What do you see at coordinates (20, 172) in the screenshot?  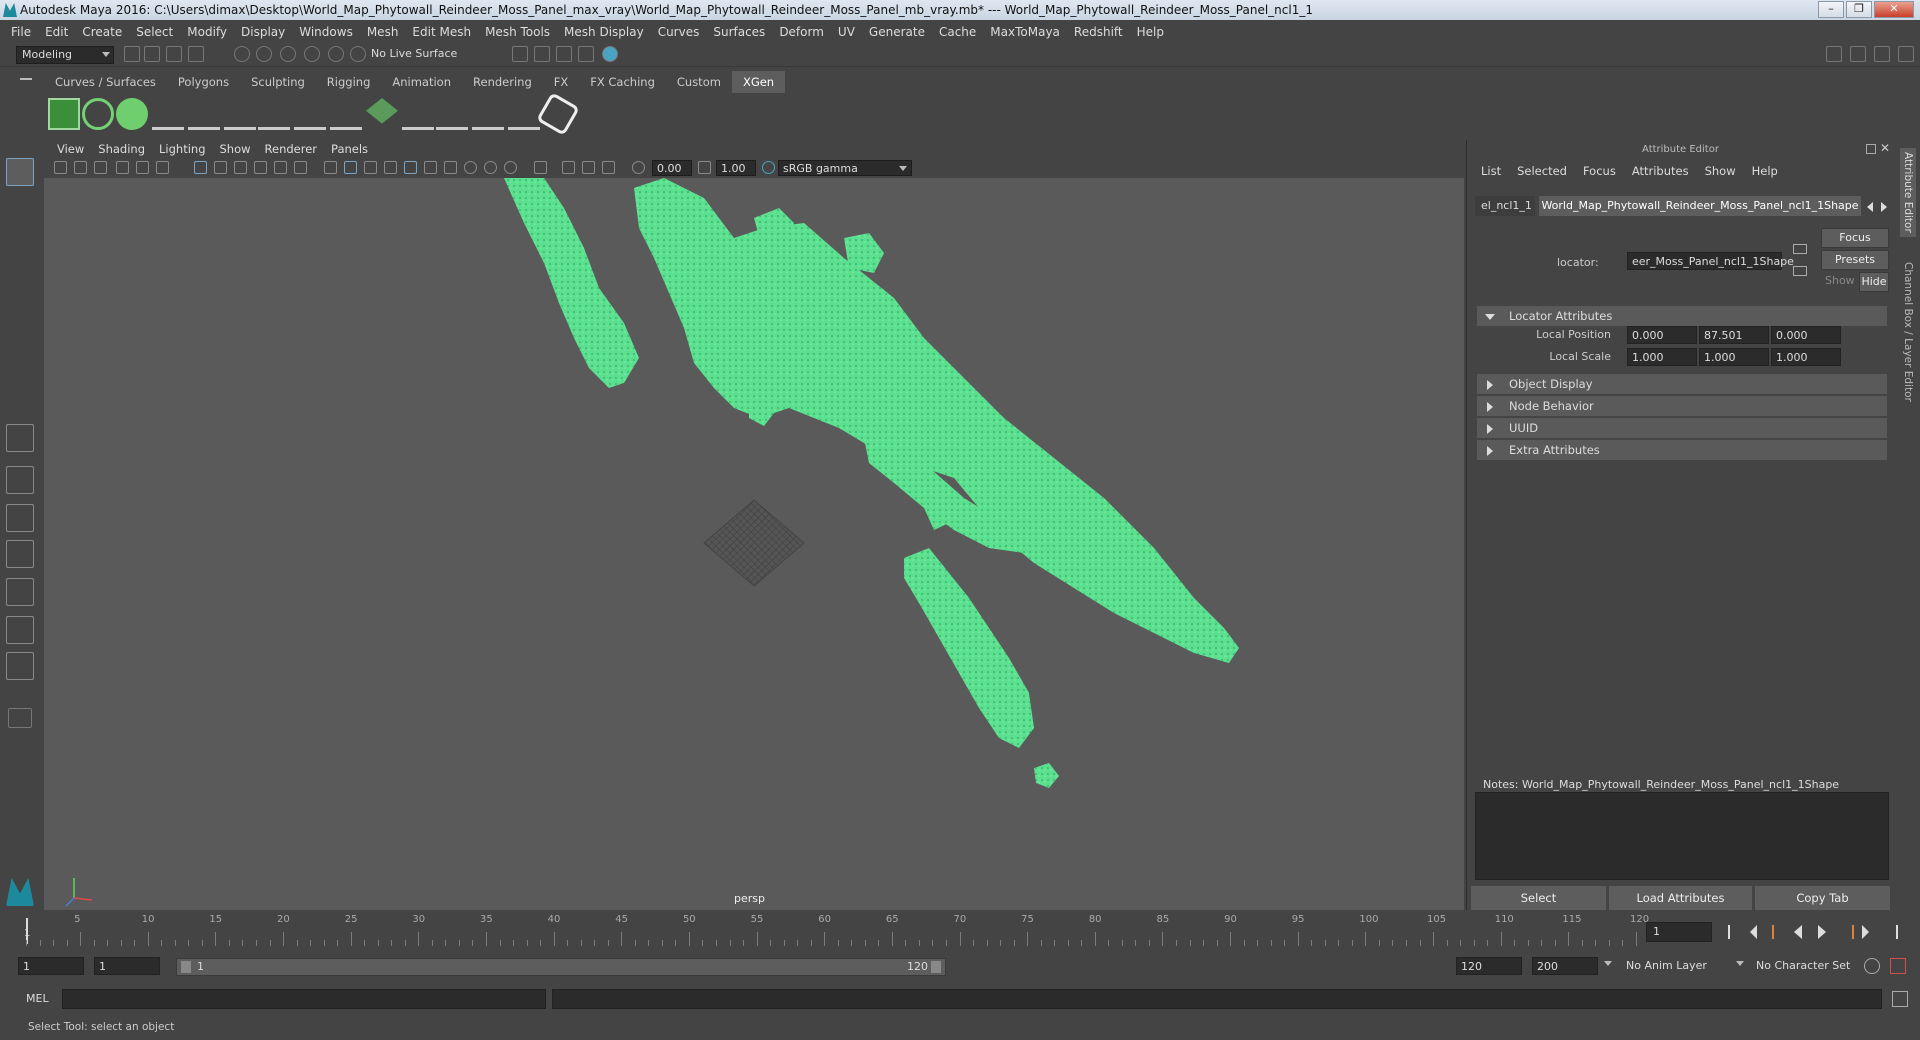 I see `select-tool-icon` at bounding box center [20, 172].